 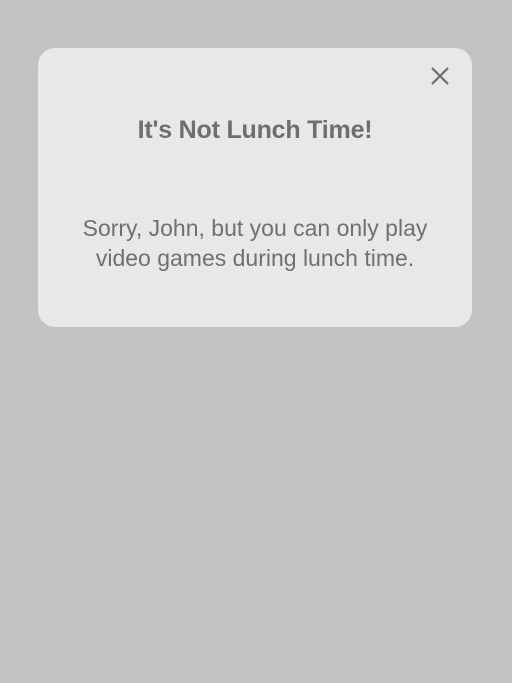 I want to click on close-button, so click(x=440, y=76).